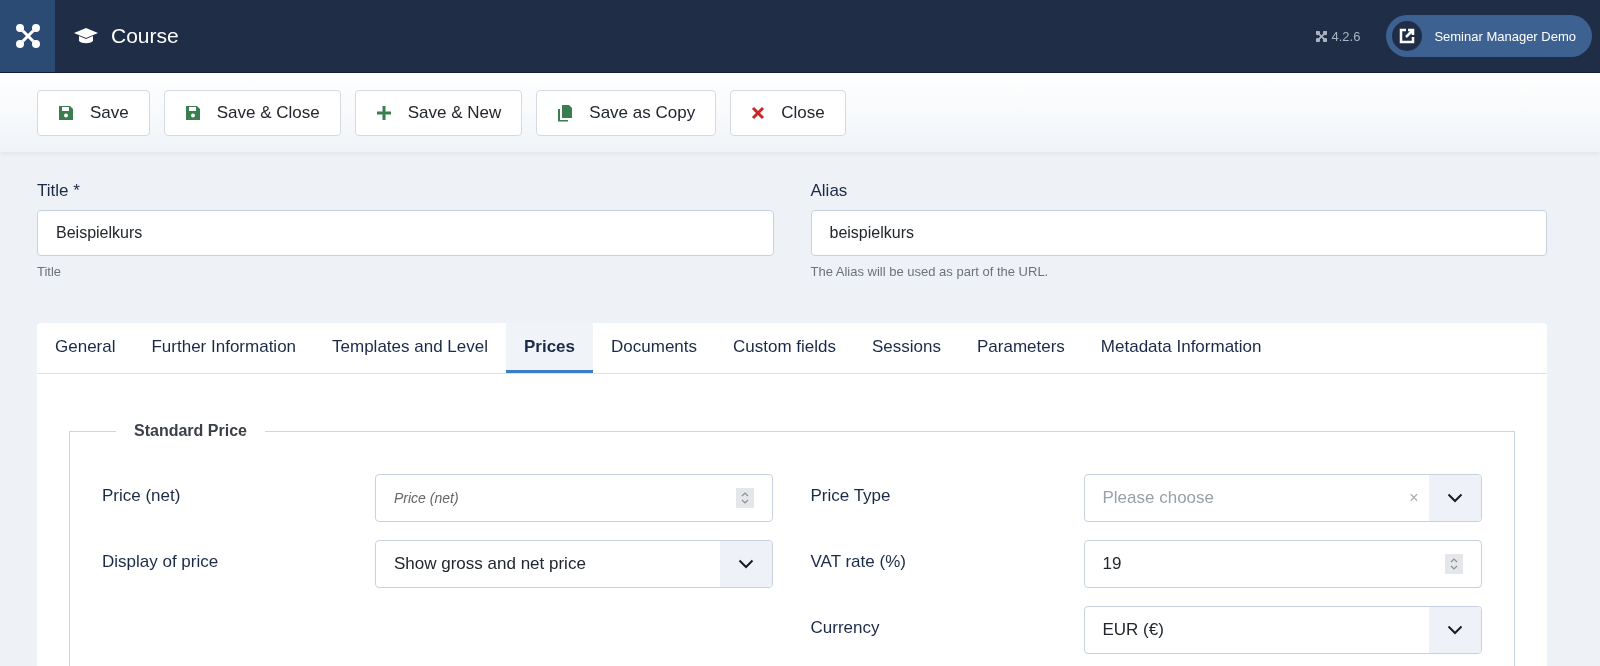 The image size is (1600, 666). What do you see at coordinates (1346, 36) in the screenshot?
I see `version-label: 4.2.6` at bounding box center [1346, 36].